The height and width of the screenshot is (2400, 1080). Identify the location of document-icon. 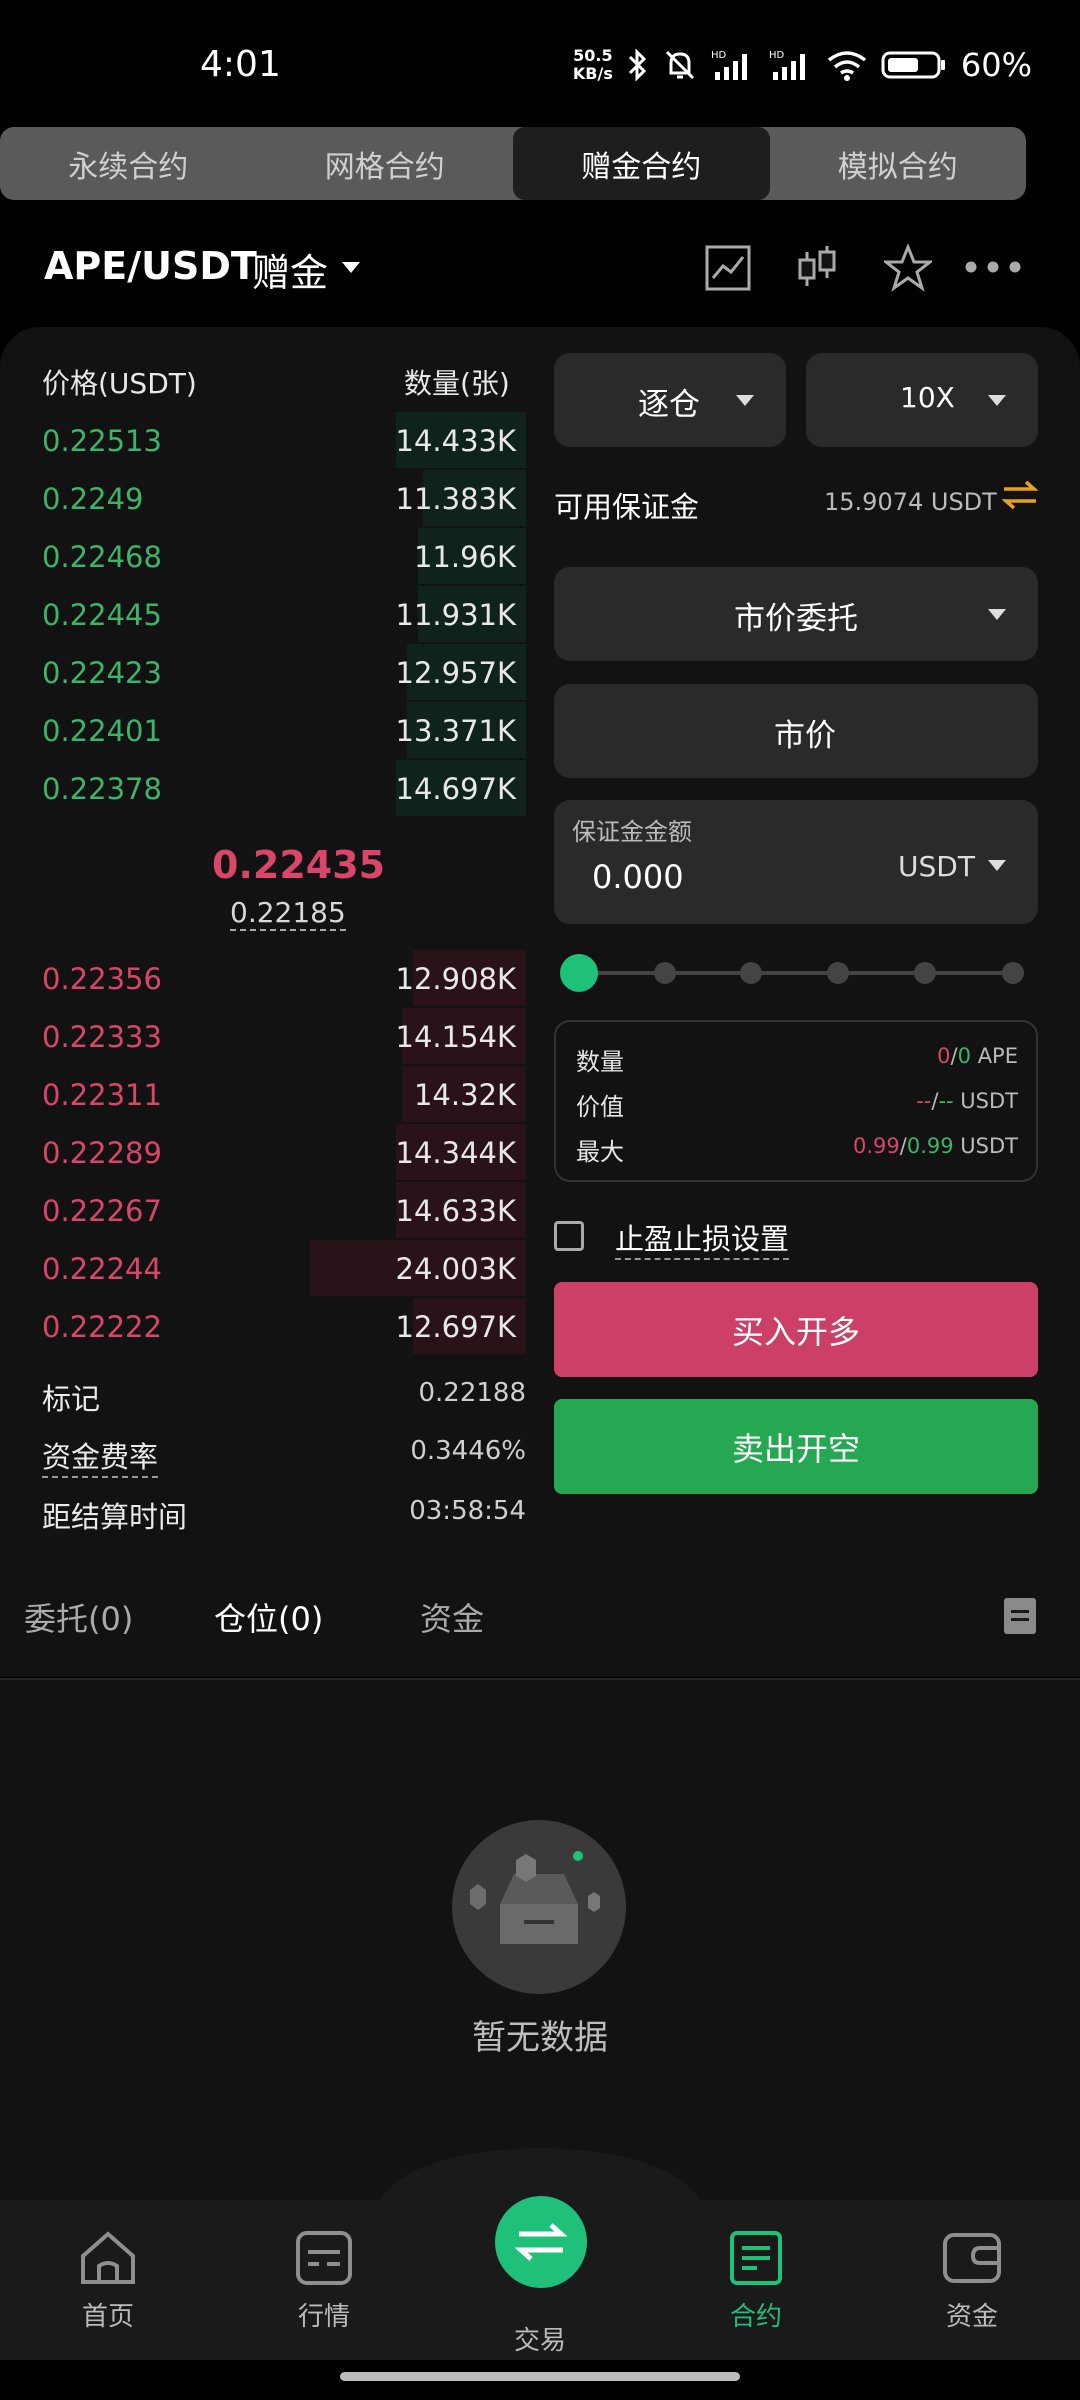
(1020, 1616).